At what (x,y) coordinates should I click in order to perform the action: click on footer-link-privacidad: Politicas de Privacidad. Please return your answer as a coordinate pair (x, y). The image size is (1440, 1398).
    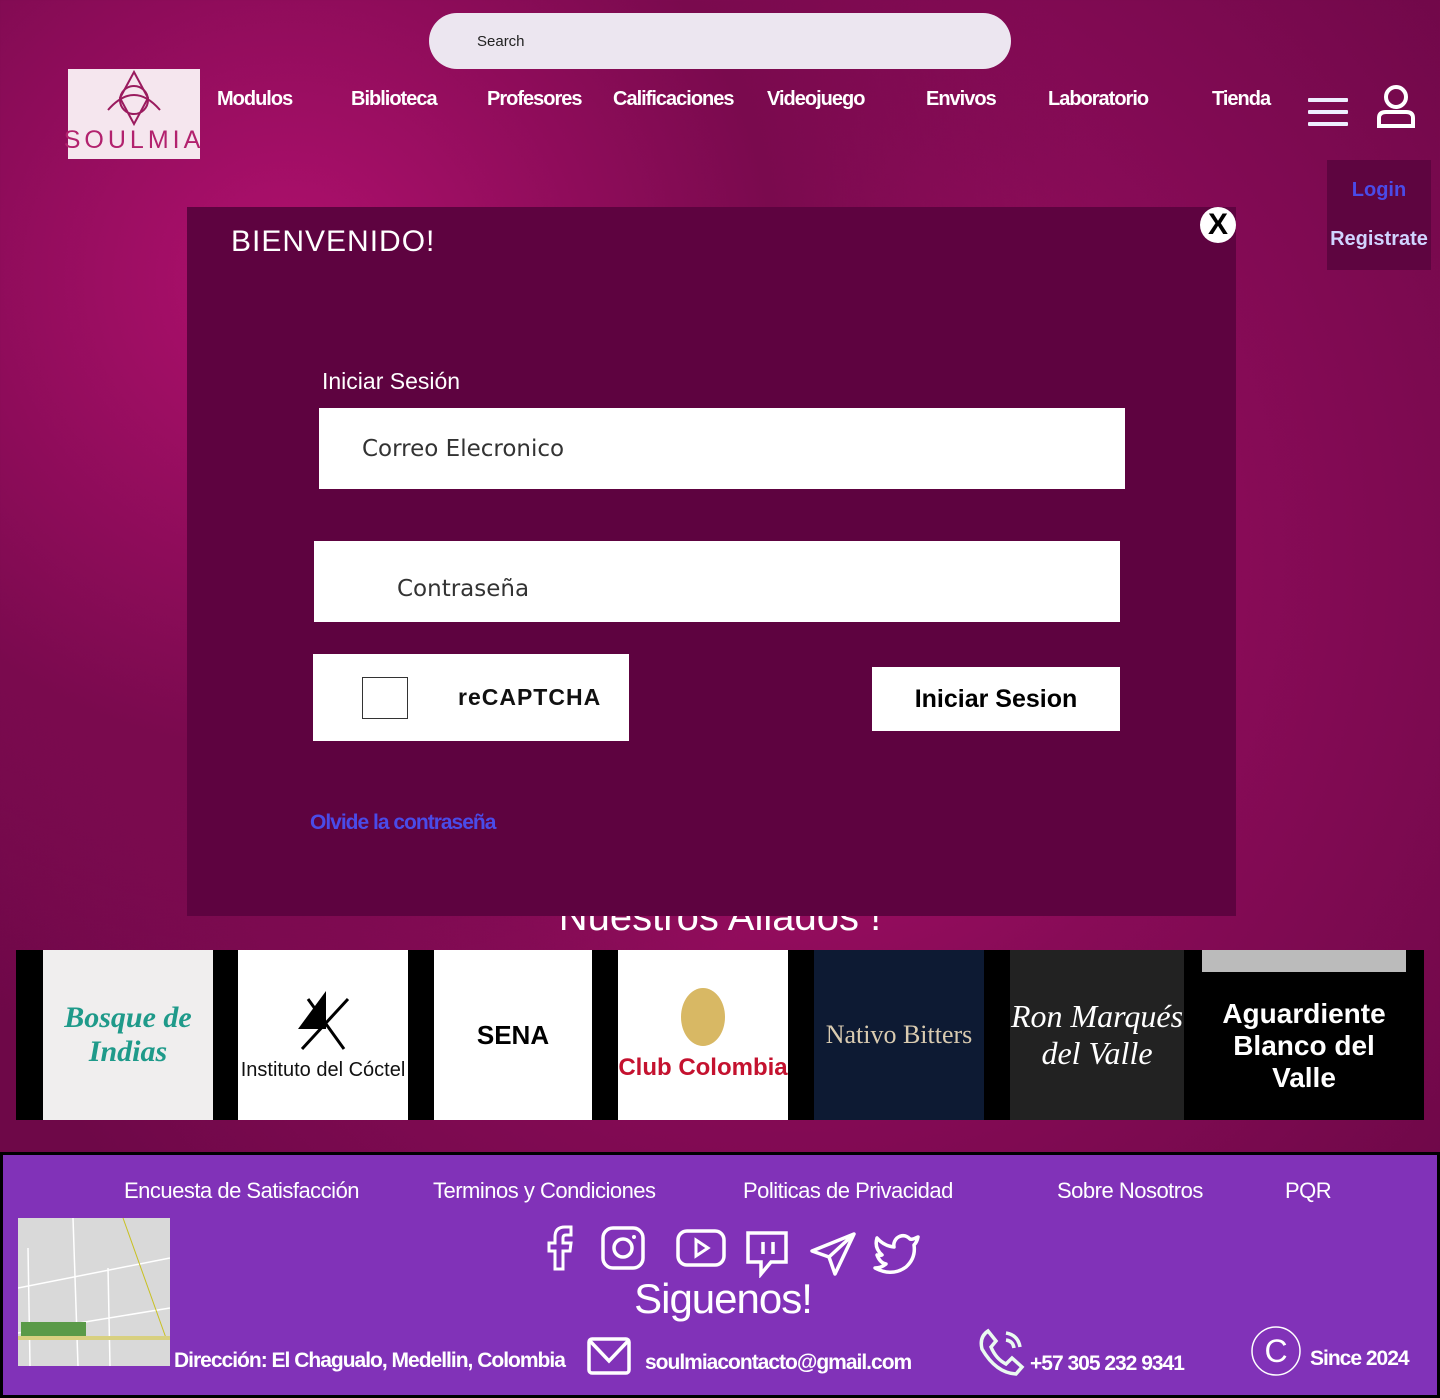
    Looking at the image, I should click on (848, 1191).